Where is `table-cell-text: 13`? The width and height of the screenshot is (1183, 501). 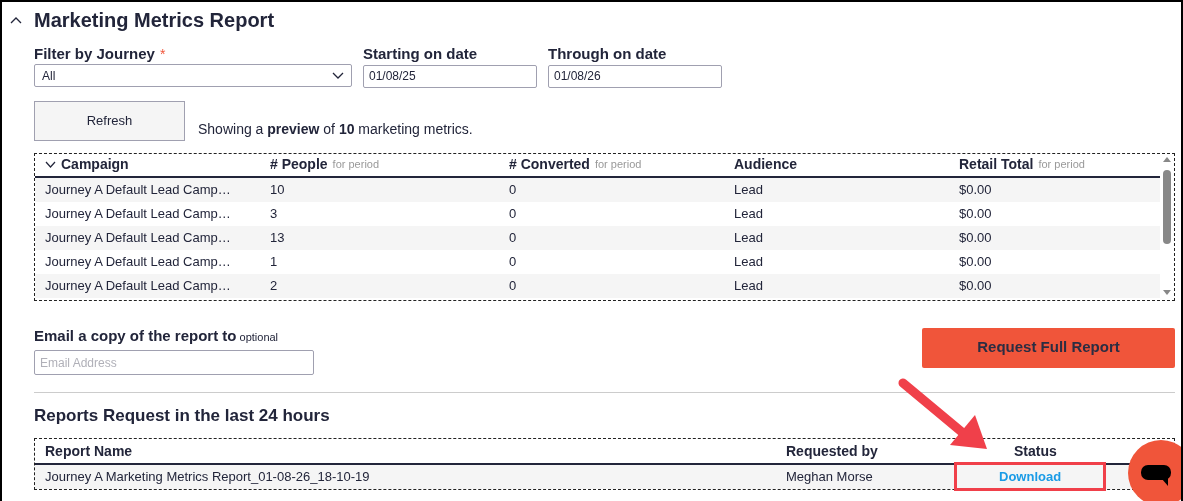 table-cell-text: 13 is located at coordinates (277, 237).